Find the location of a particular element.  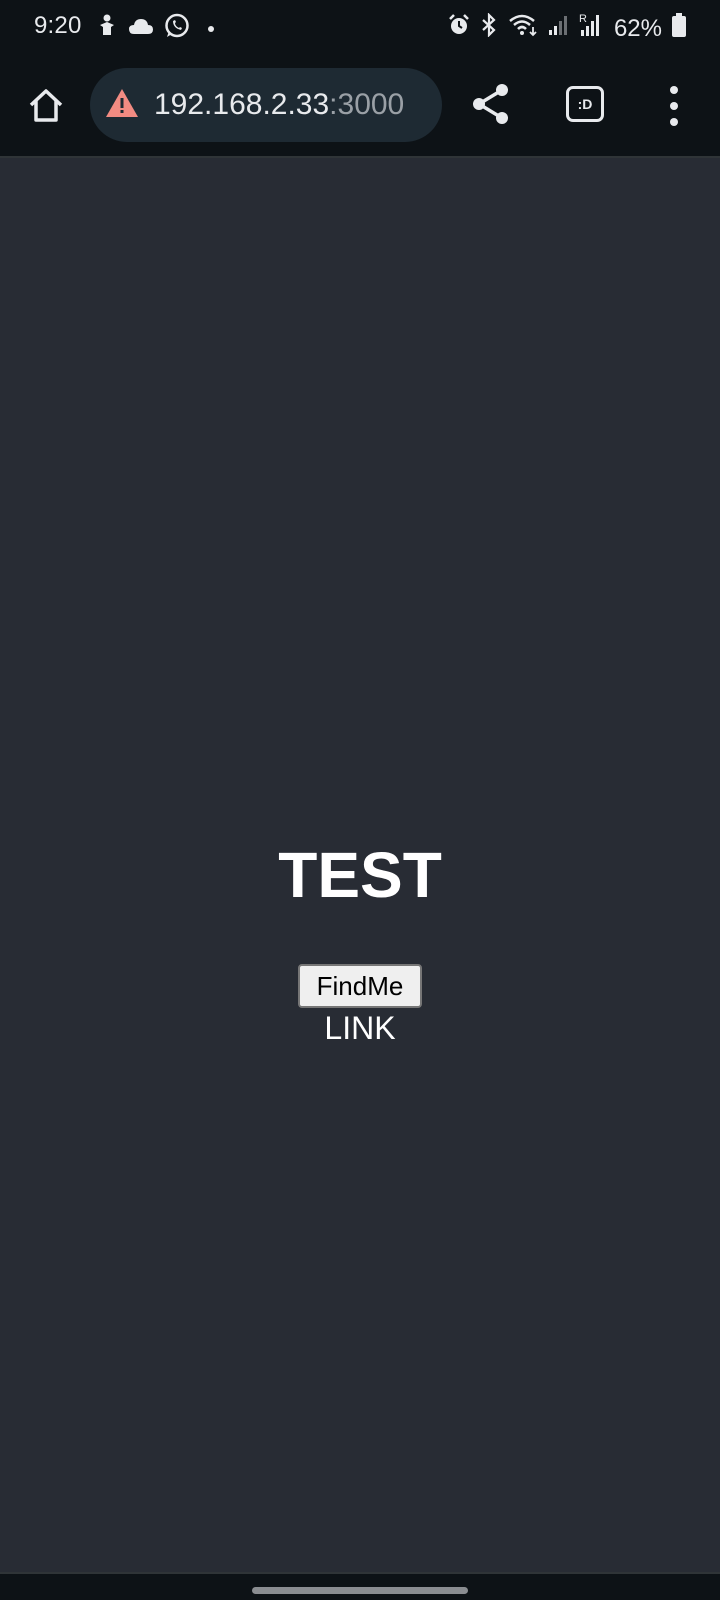

address-bar: 192.168.2.33:3000 is located at coordinates (266, 105).